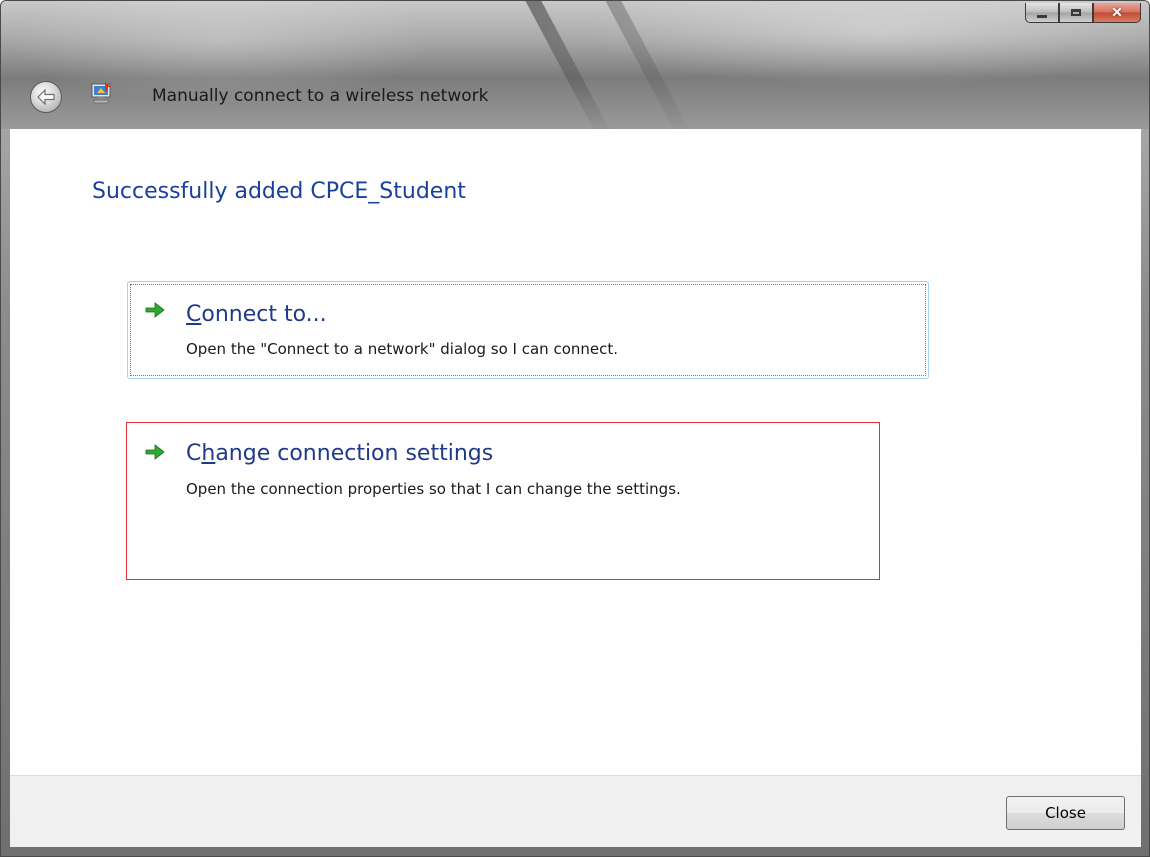 Image resolution: width=1150 pixels, height=857 pixels. What do you see at coordinates (102, 94) in the screenshot?
I see `network-wizard-icon` at bounding box center [102, 94].